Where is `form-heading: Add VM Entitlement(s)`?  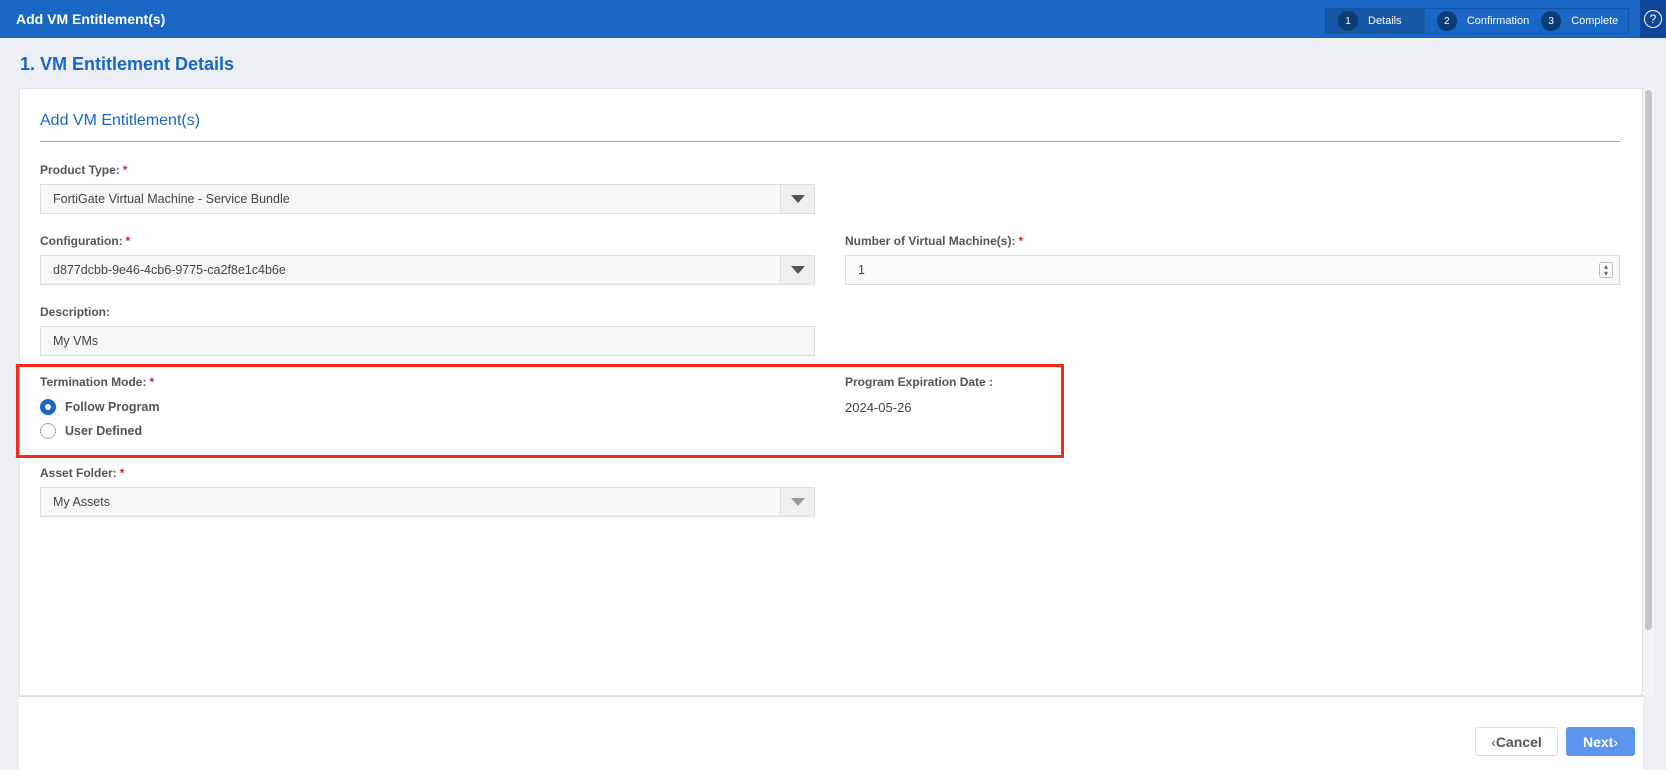
form-heading: Add VM Entitlement(s) is located at coordinates (120, 120).